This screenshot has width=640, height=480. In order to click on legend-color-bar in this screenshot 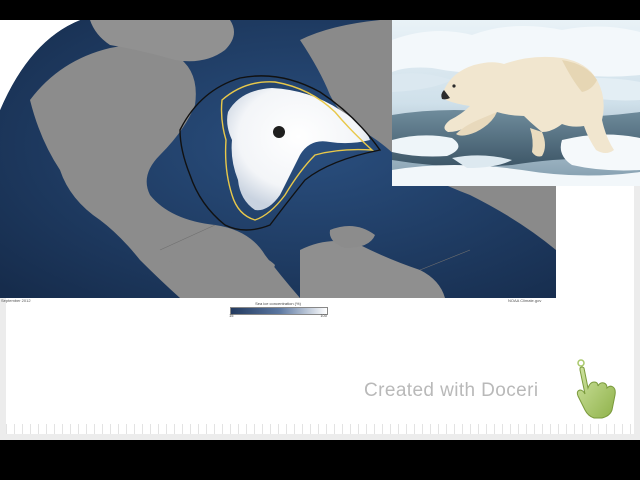, I will do `click(279, 311)`.